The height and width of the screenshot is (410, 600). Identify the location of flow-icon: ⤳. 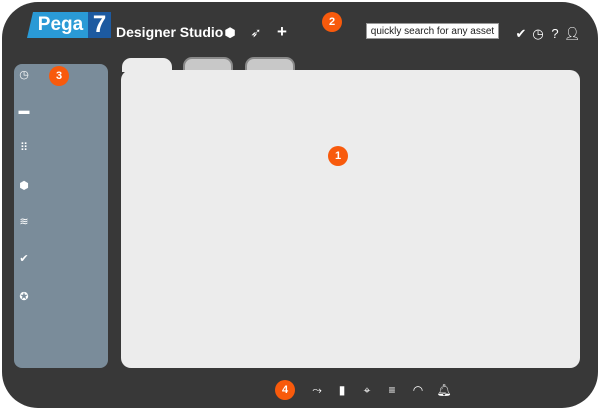
(317, 390).